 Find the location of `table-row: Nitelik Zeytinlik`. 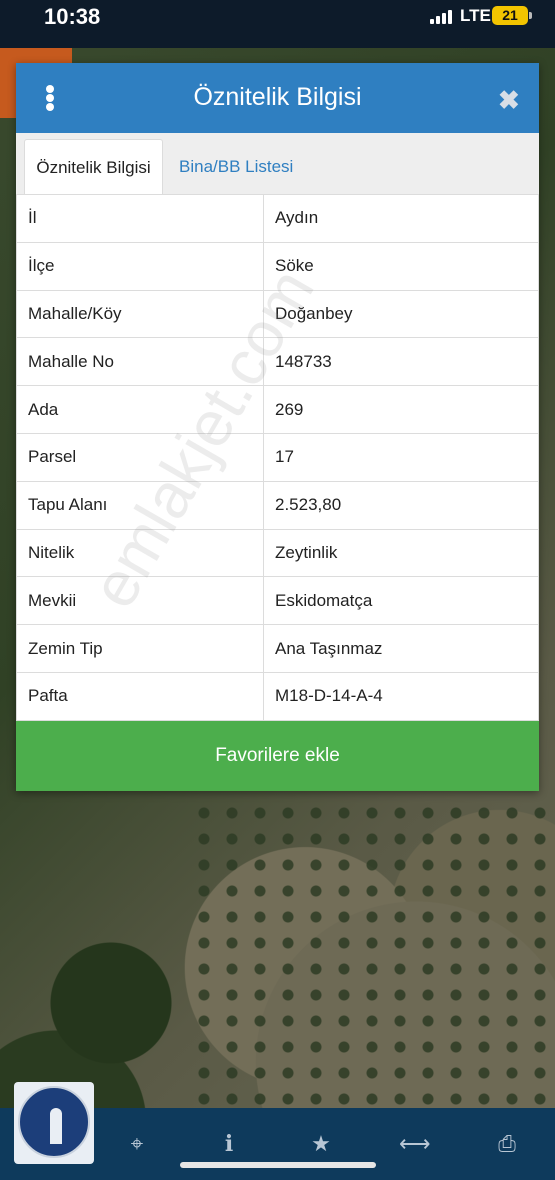

table-row: Nitelik Zeytinlik is located at coordinates (277, 553).